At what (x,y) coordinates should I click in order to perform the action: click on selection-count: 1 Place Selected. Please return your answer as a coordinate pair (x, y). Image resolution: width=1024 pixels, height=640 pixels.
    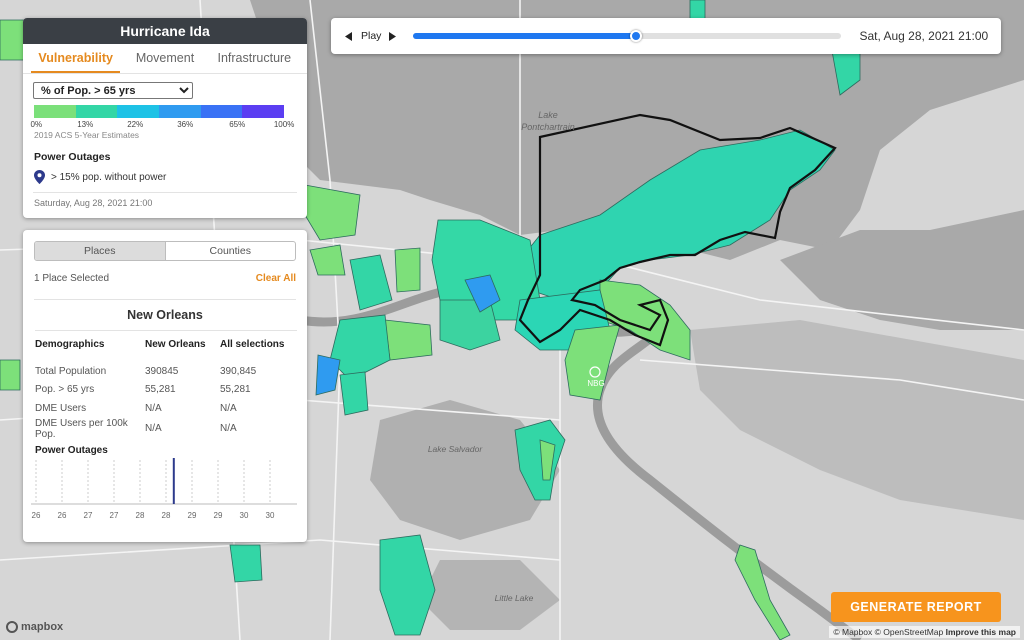
    Looking at the image, I should click on (72, 278).